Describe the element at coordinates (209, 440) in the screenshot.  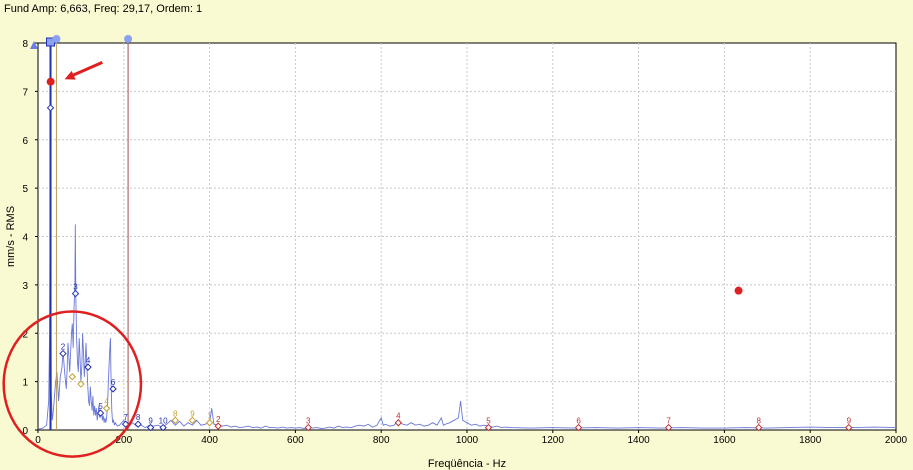
I see `x-tick-label: 400` at that location.